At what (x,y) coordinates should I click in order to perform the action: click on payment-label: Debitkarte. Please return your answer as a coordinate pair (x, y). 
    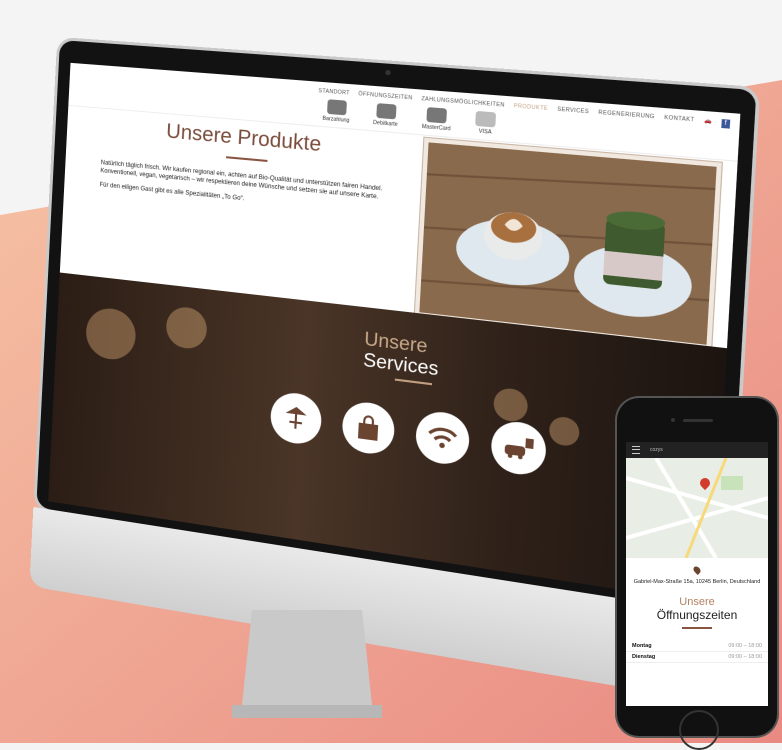
    Looking at the image, I should click on (385, 124).